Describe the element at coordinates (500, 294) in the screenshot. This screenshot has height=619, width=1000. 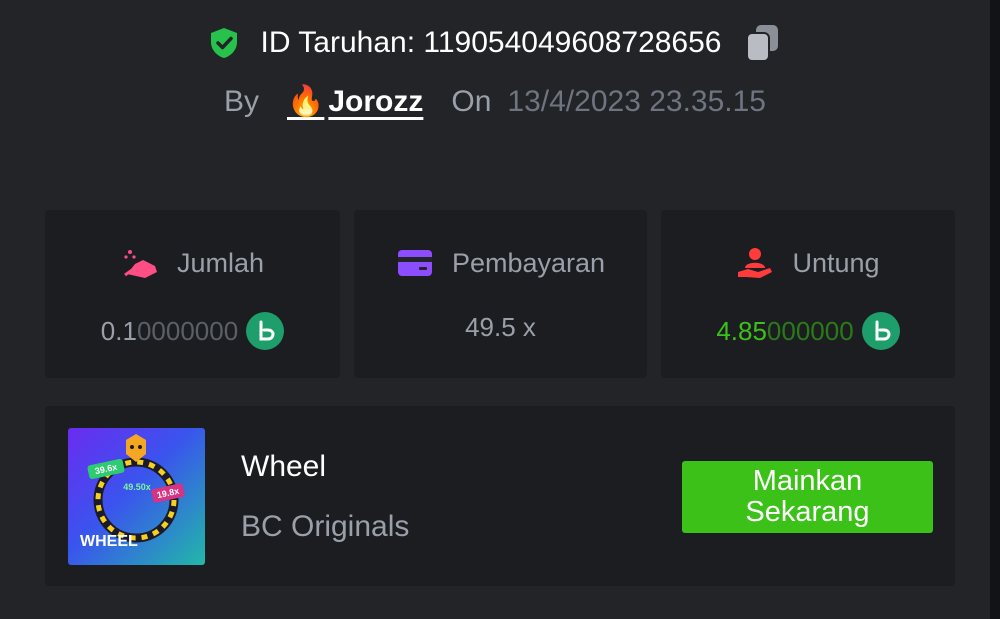
I see `payout-card: Pembayaran 49.5 x` at that location.